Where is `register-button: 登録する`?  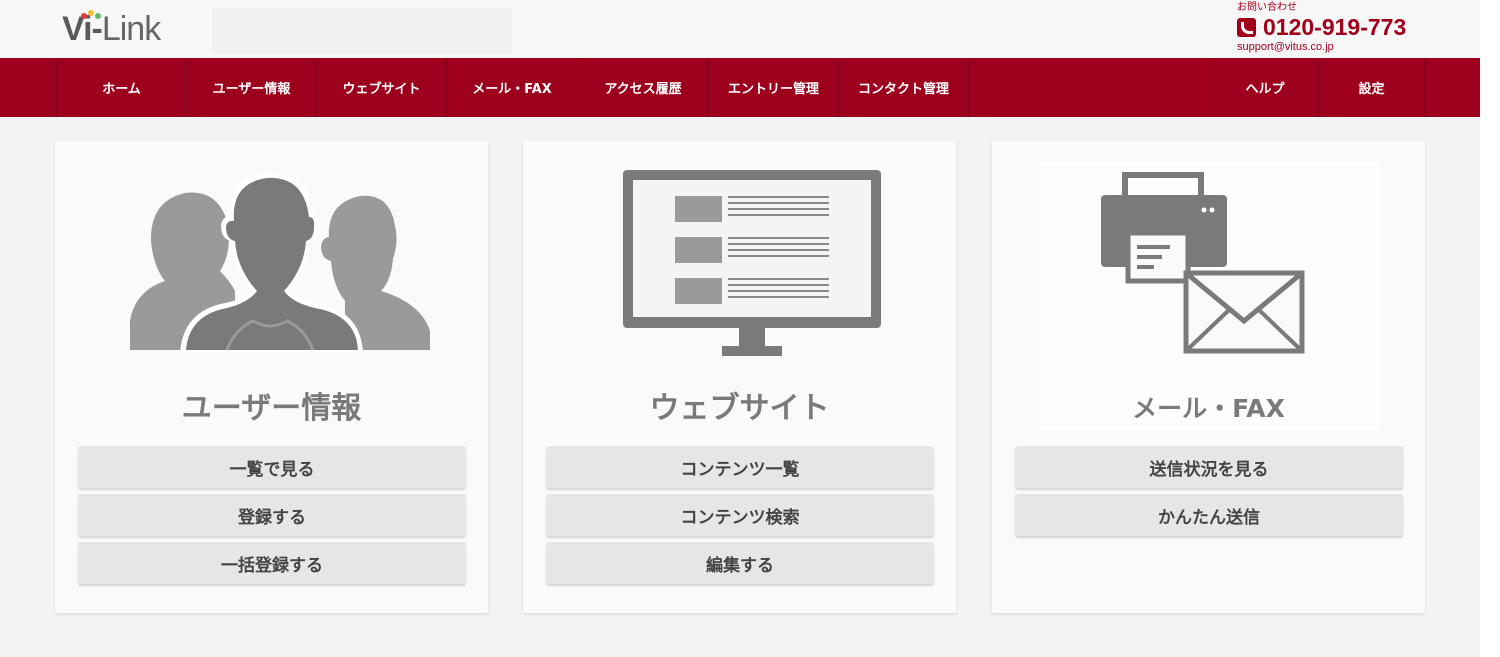
register-button: 登録する is located at coordinates (272, 515).